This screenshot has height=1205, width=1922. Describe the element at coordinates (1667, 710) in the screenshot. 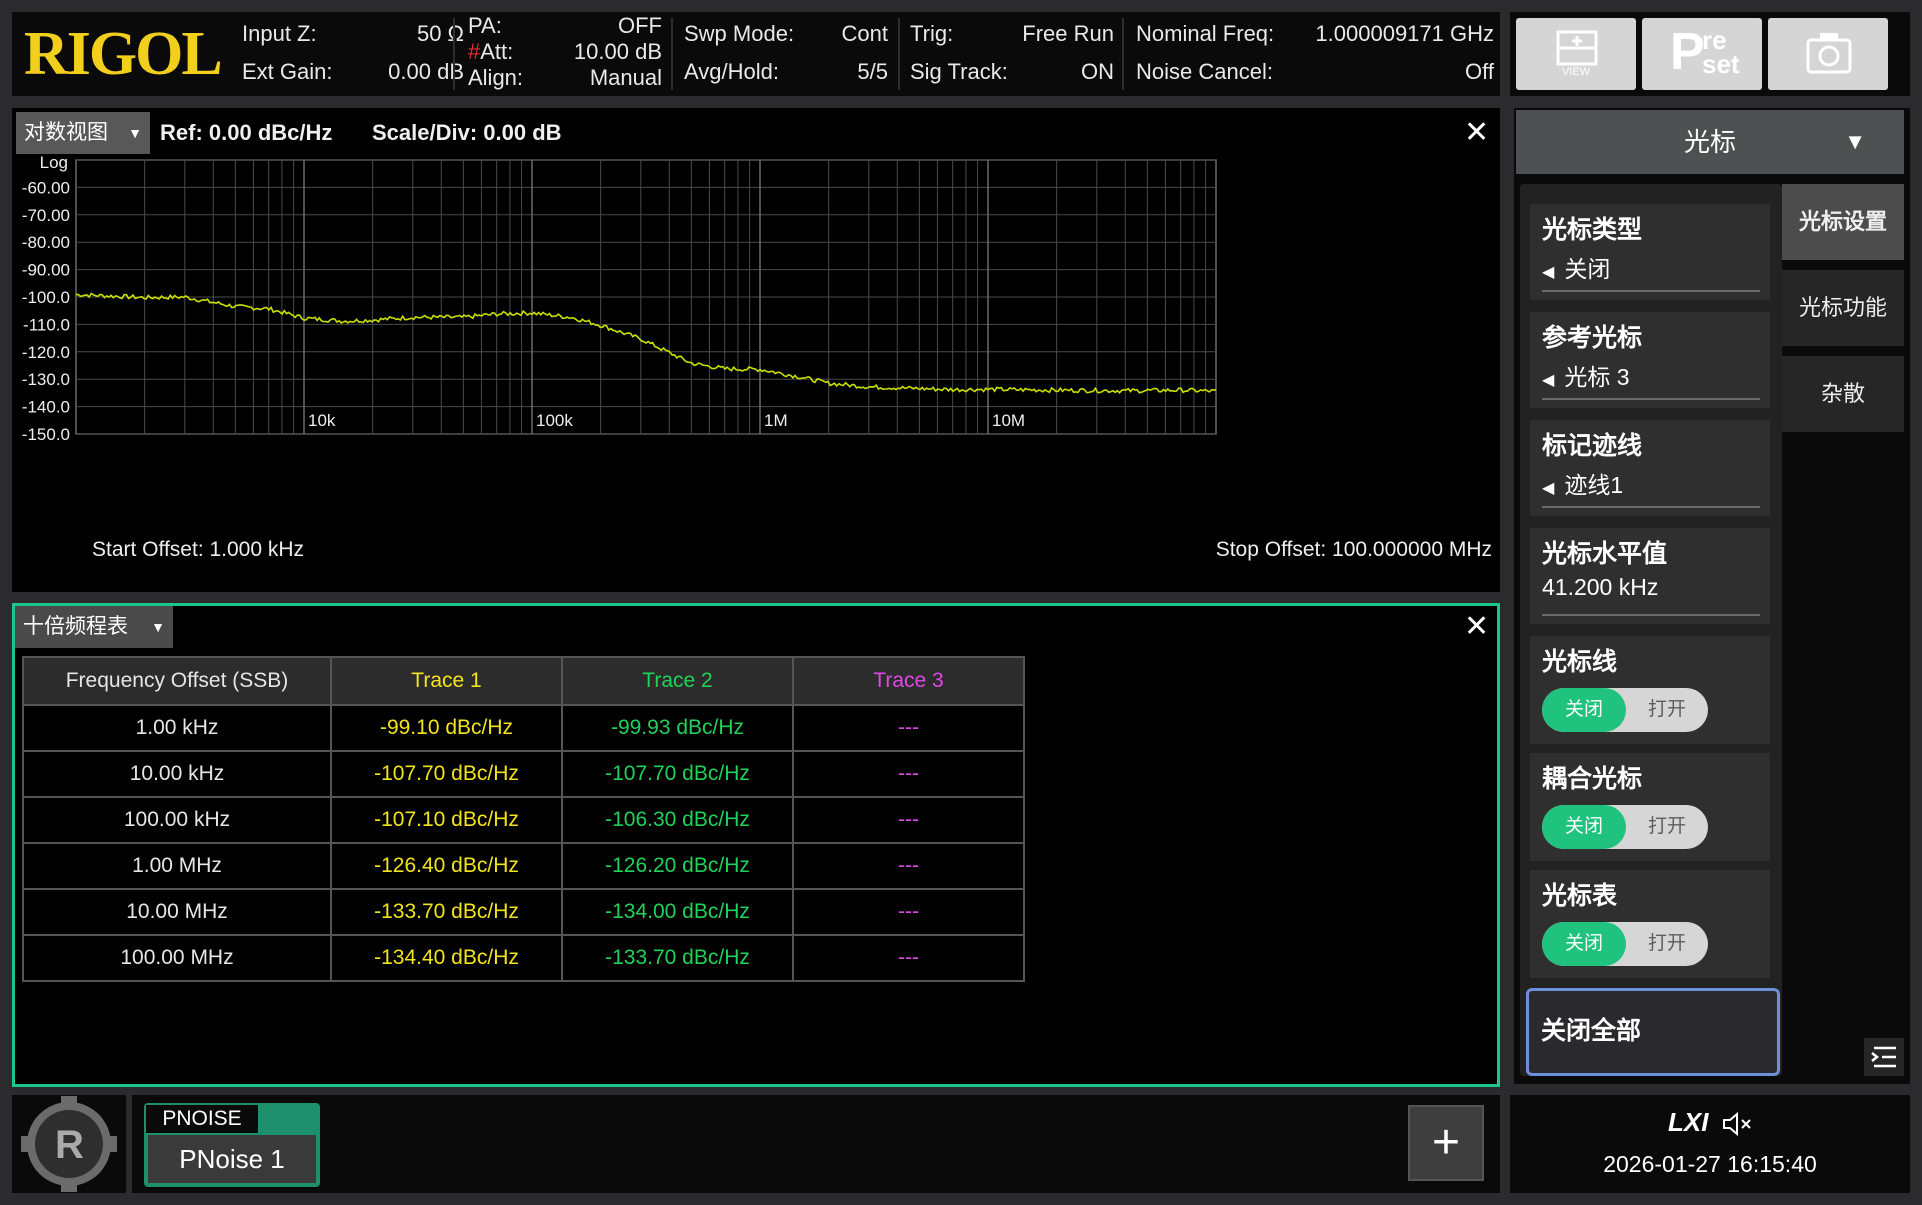

I see `marker-line-on-option: 打开` at that location.